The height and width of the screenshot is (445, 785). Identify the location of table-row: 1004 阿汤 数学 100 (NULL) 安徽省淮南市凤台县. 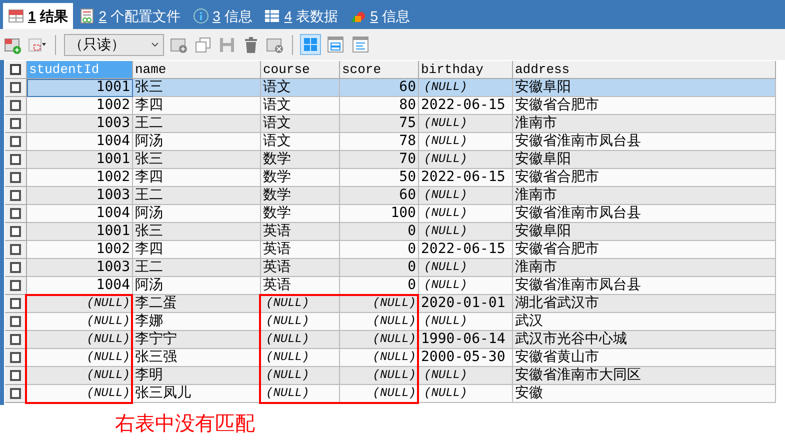
(390, 214).